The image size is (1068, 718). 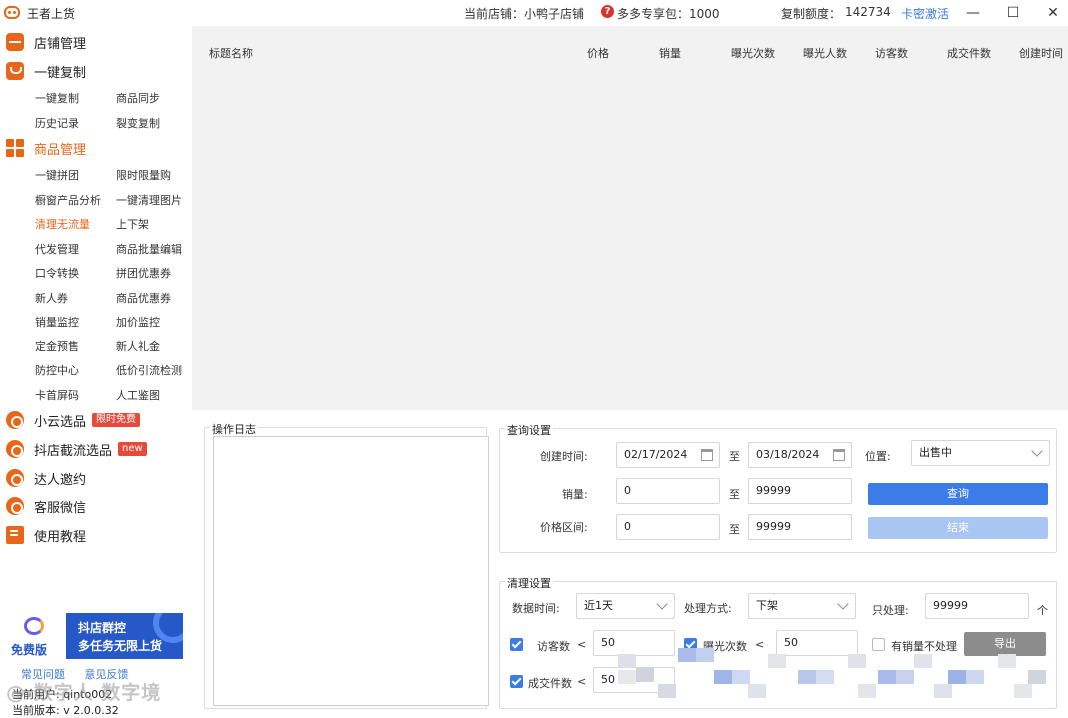 What do you see at coordinates (15, 535) in the screenshot?
I see `book-icon` at bounding box center [15, 535].